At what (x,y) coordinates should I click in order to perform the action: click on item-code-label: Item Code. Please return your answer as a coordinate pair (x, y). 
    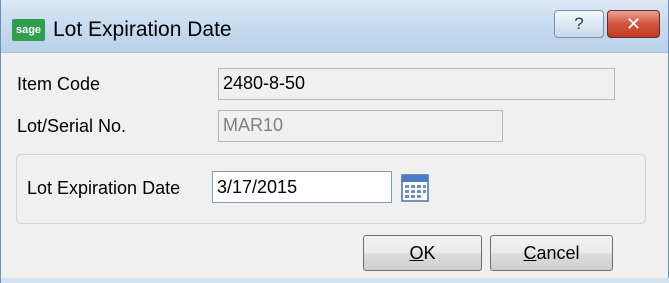
    Looking at the image, I should click on (59, 84).